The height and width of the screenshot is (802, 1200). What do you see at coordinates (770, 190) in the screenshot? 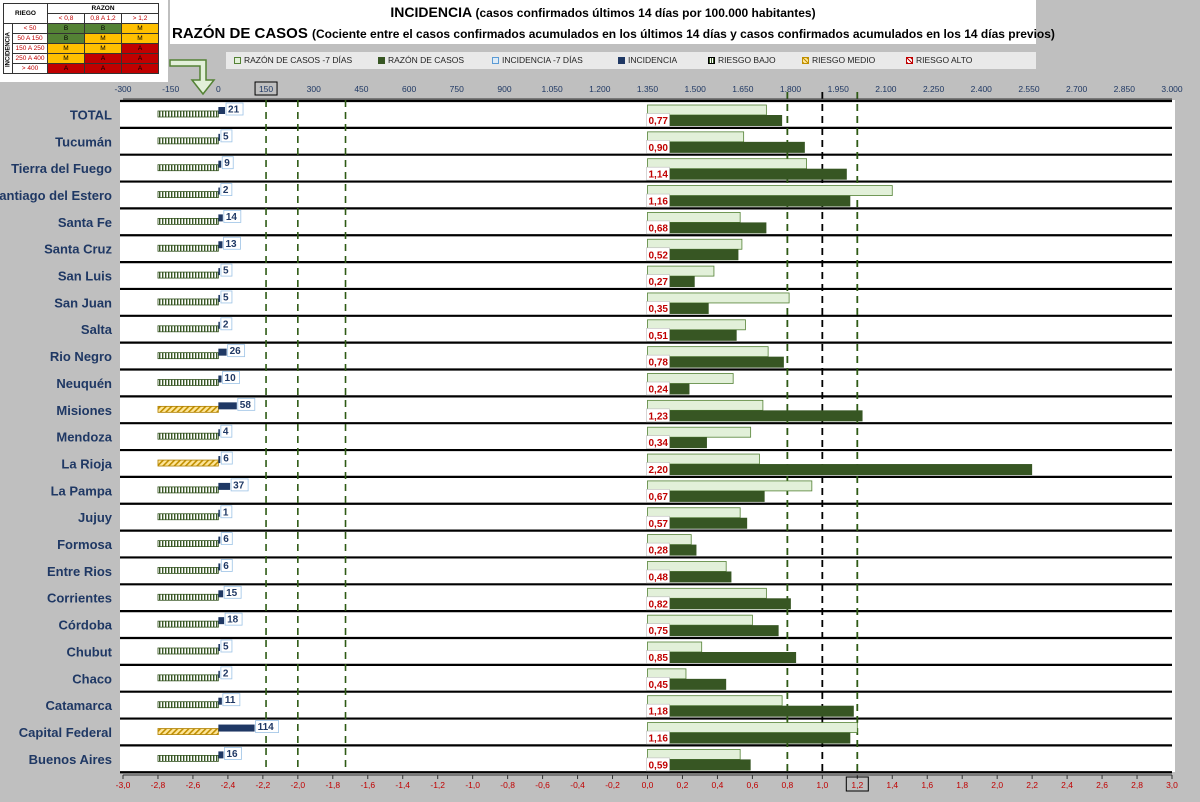
I see `razon-7dias-bar` at bounding box center [770, 190].